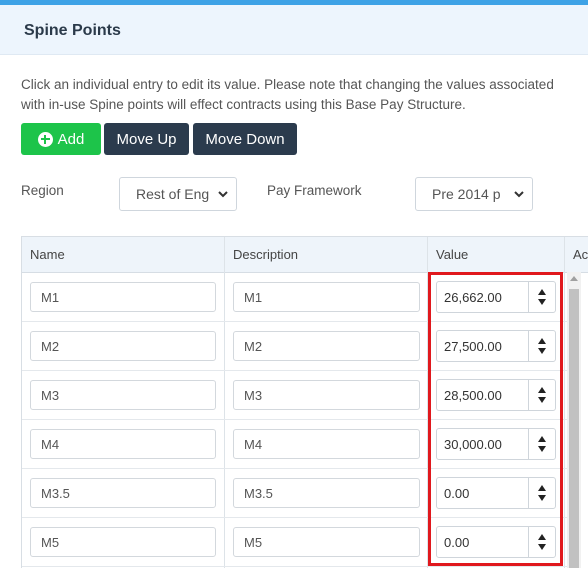  Describe the element at coordinates (326, 444) in the screenshot. I see `description-input: M4` at that location.